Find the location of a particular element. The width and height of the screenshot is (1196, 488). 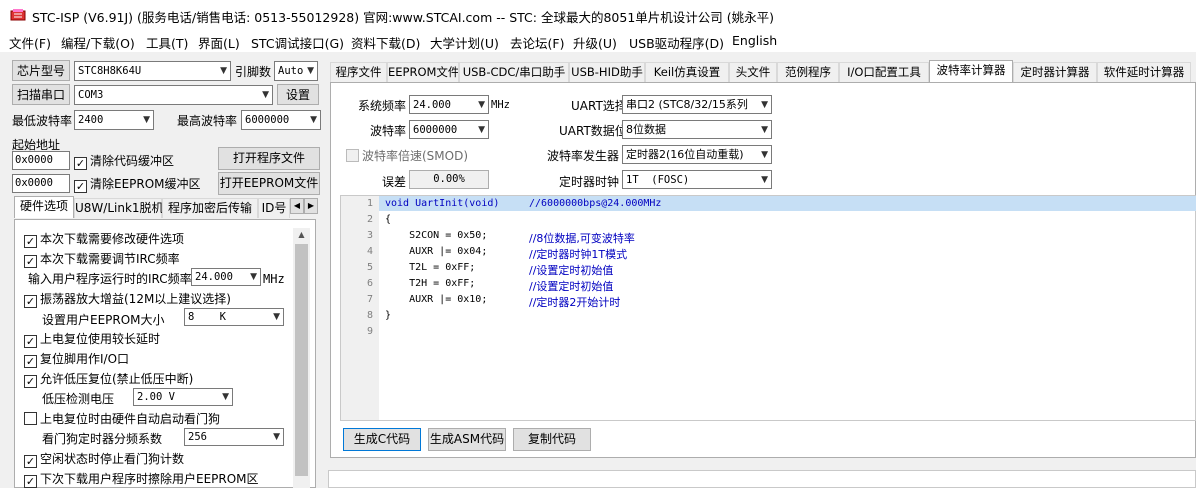

option-long-reset-delay: ✓ 上电复位使用较长延时 is located at coordinates (92, 339).